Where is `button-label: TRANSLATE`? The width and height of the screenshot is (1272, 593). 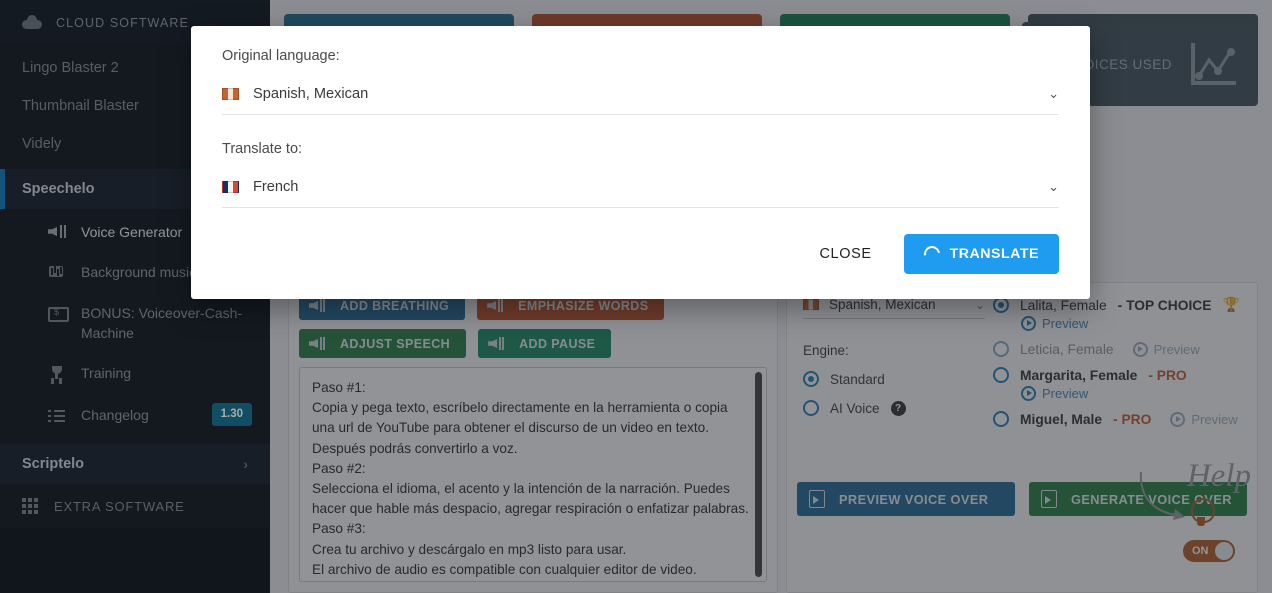
button-label: TRANSLATE is located at coordinates (994, 254).